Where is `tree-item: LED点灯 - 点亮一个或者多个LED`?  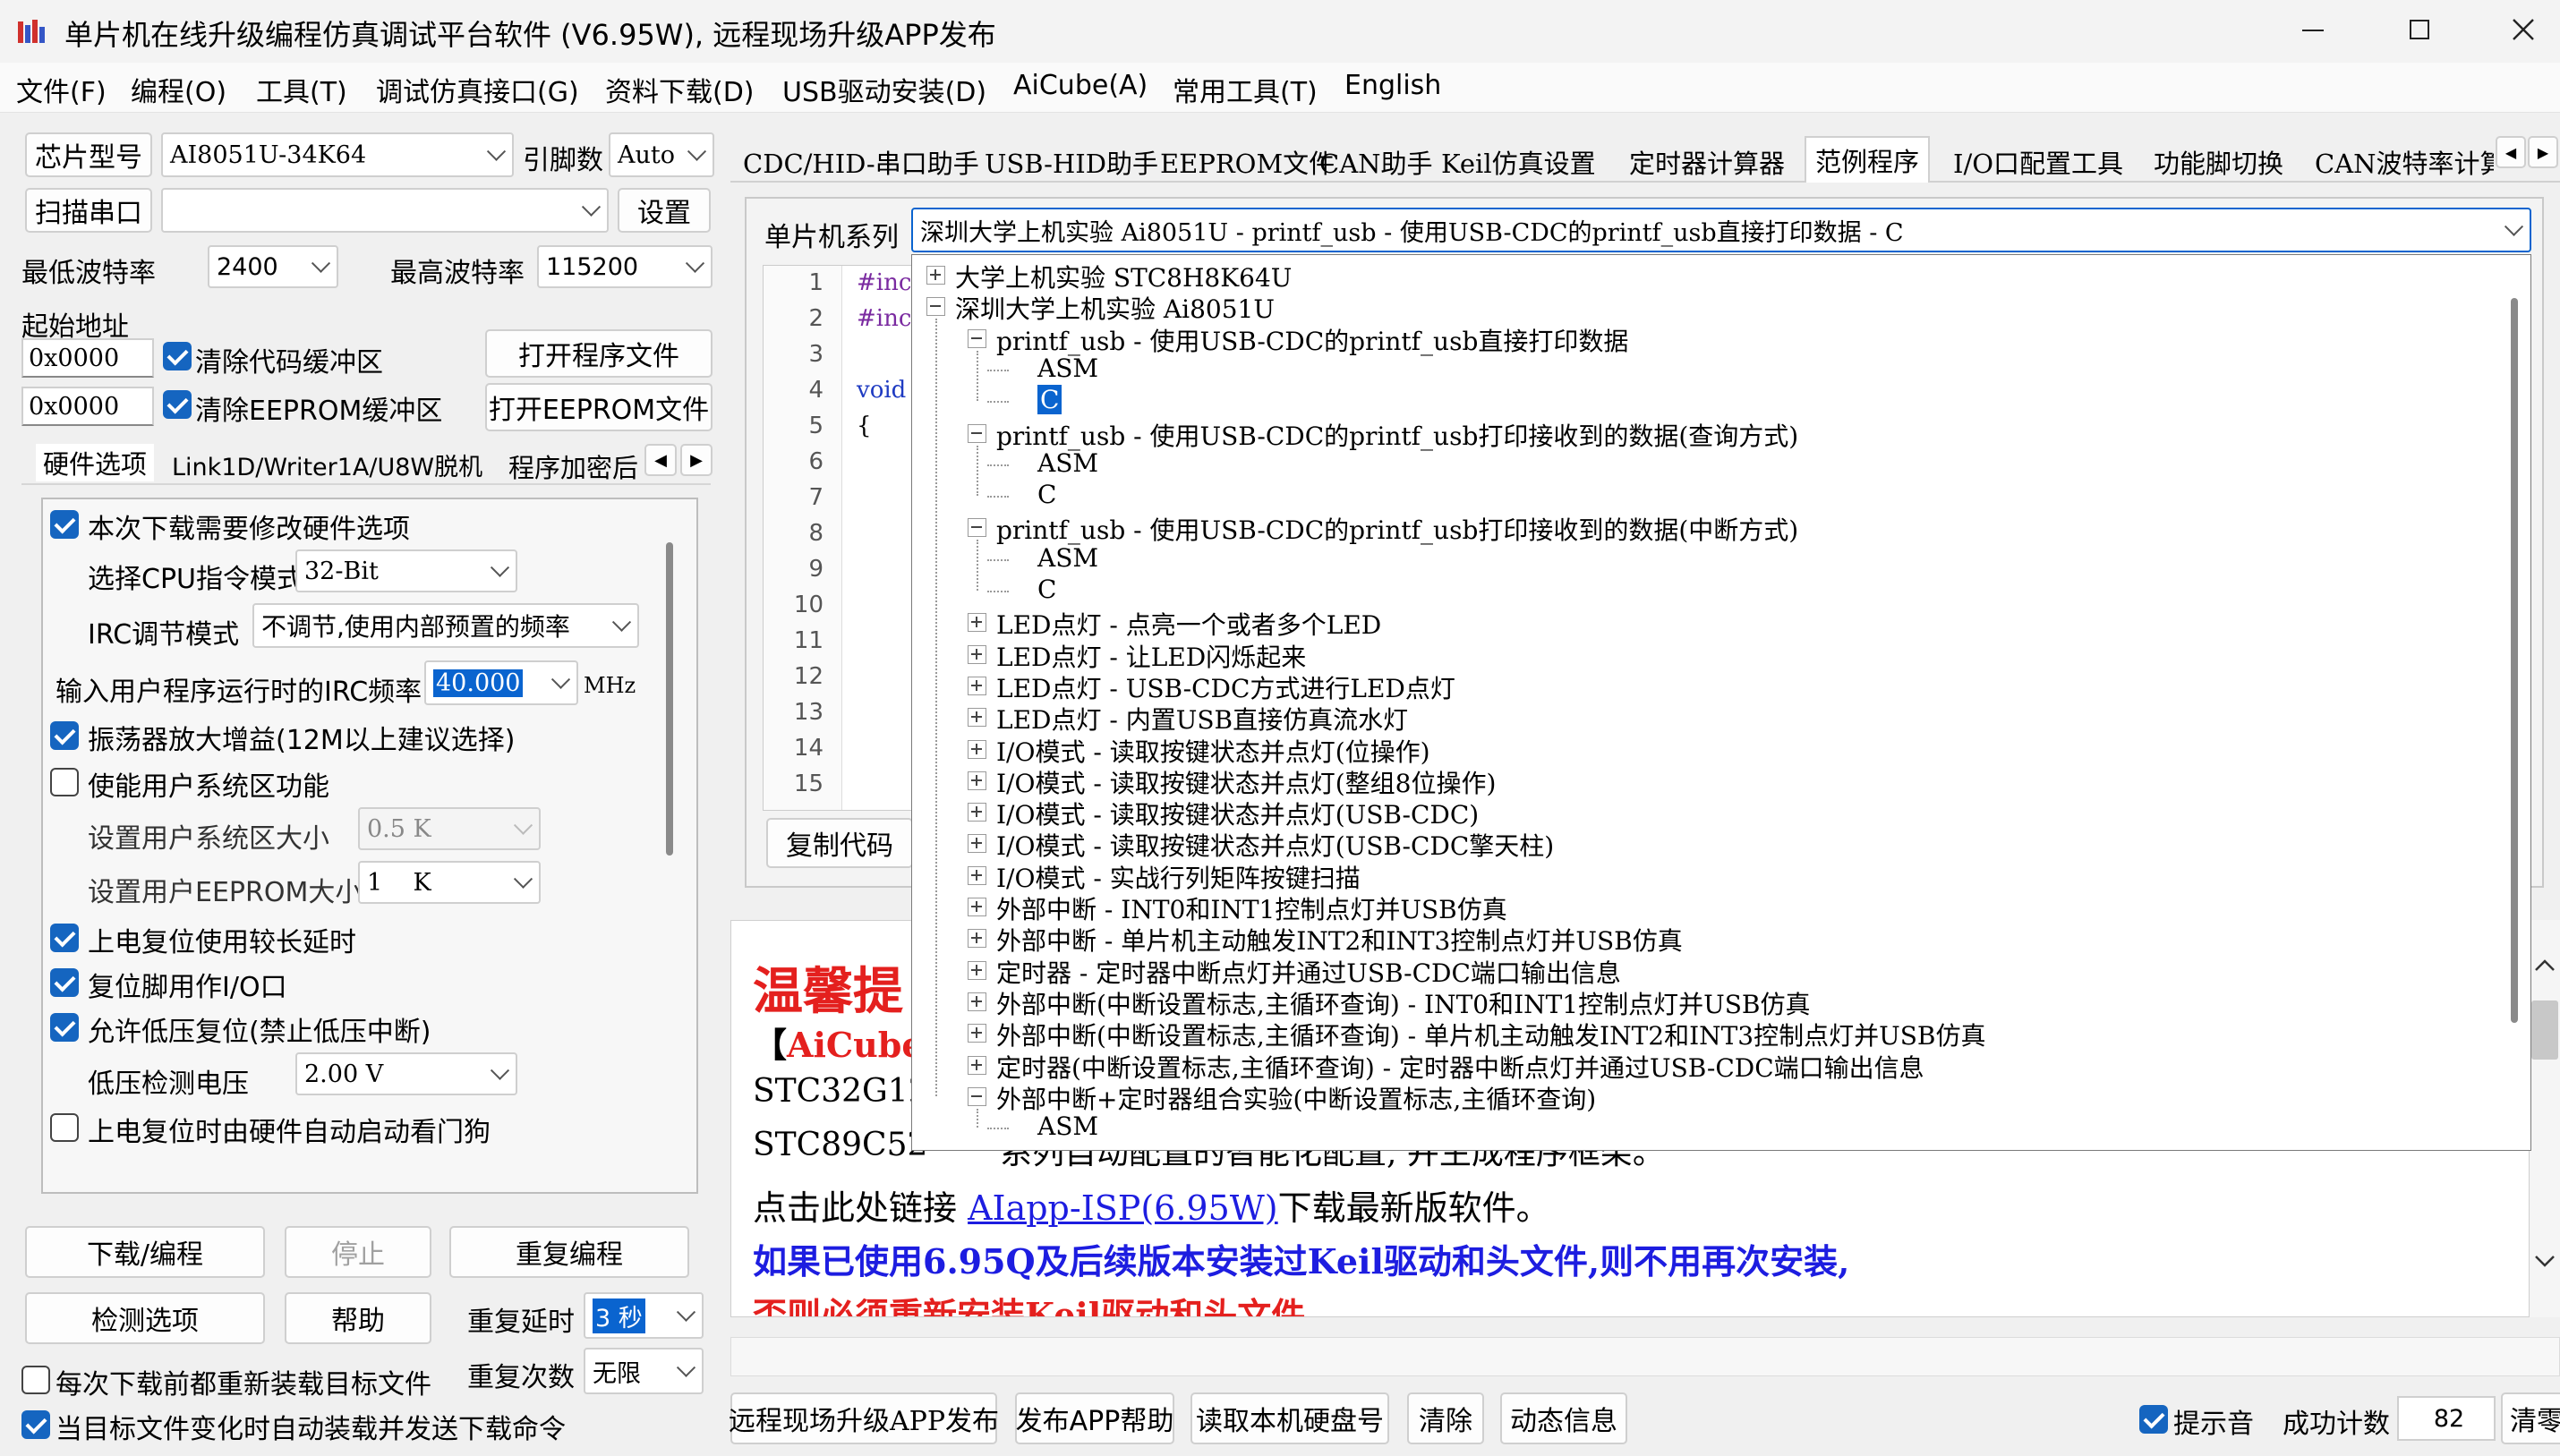 tree-item: LED点灯 - 点亮一个或者多个LED is located at coordinates (1188, 624).